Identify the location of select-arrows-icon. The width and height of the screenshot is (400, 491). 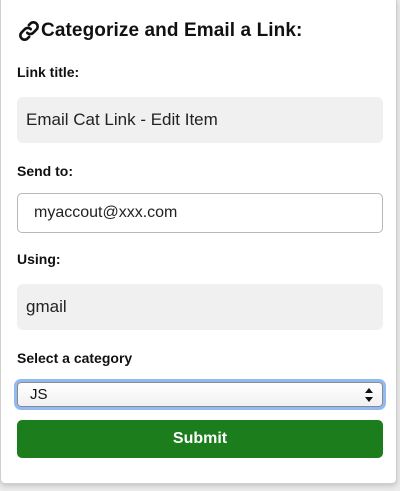
(369, 394).